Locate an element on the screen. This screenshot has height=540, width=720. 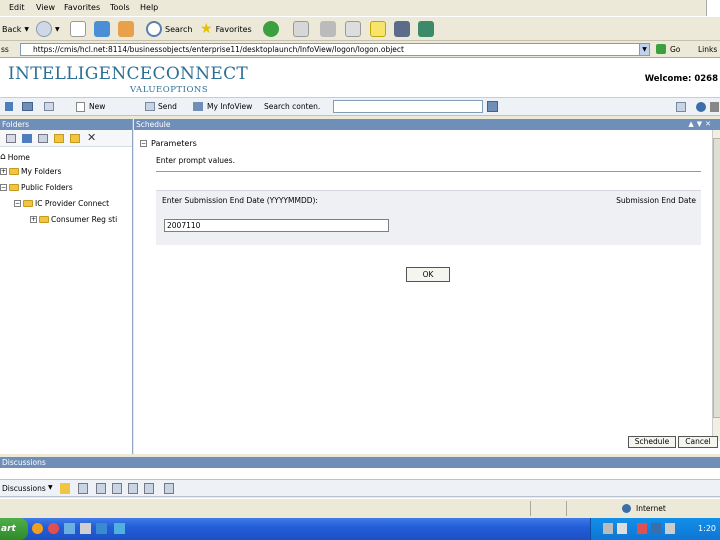
folders-toolbar: ✕ is located at coordinates (66, 138).